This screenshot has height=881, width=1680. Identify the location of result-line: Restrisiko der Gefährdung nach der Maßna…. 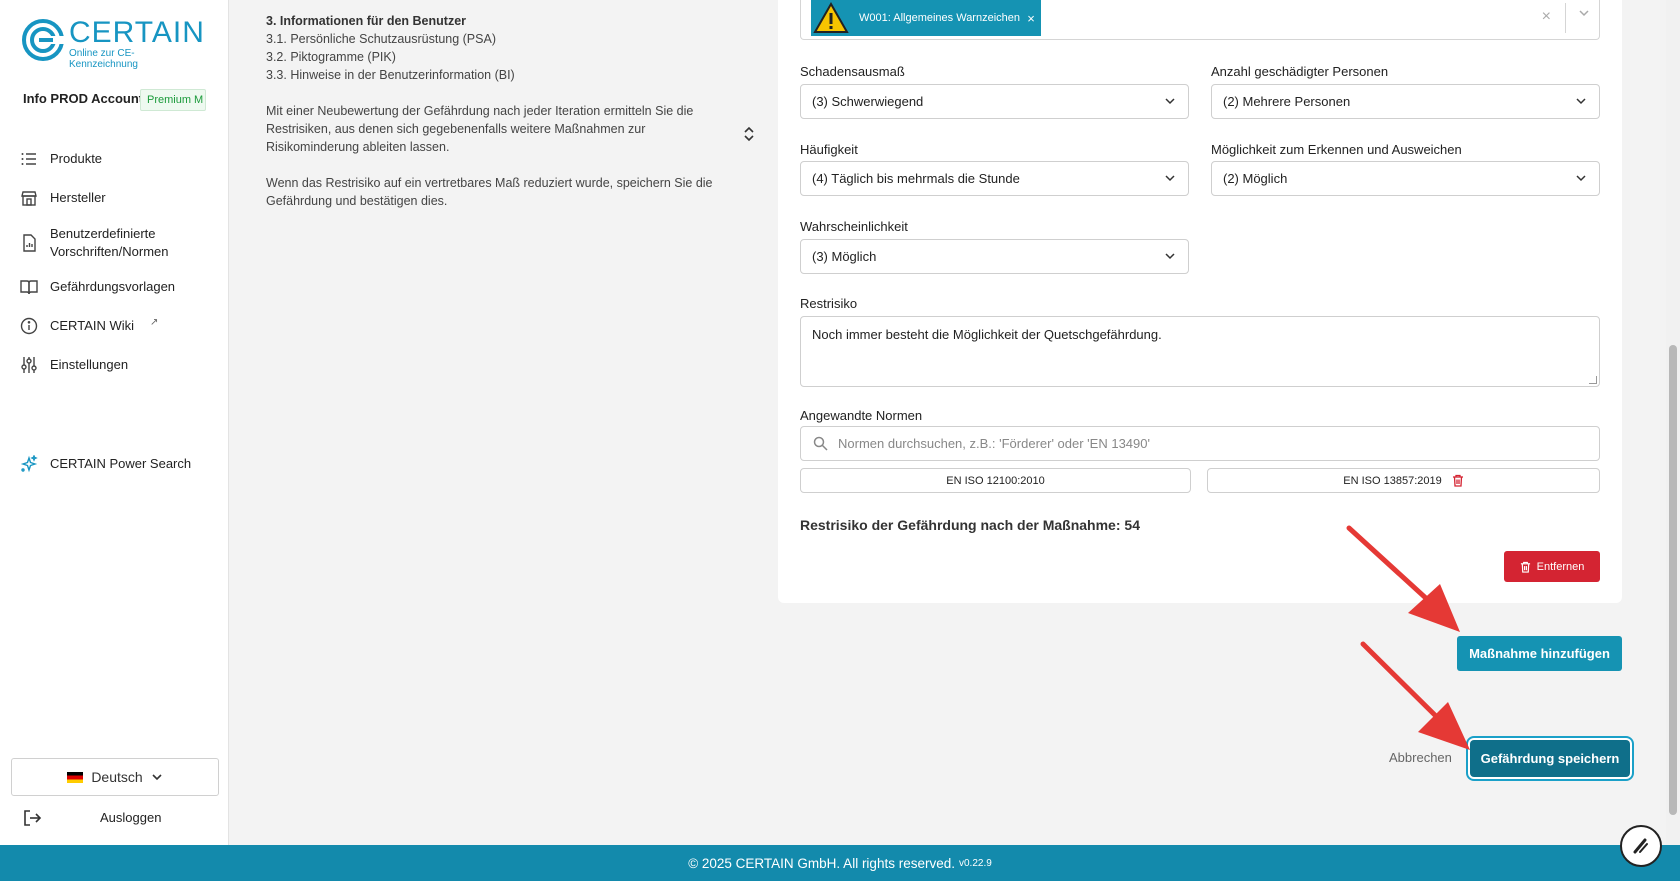
(970, 525).